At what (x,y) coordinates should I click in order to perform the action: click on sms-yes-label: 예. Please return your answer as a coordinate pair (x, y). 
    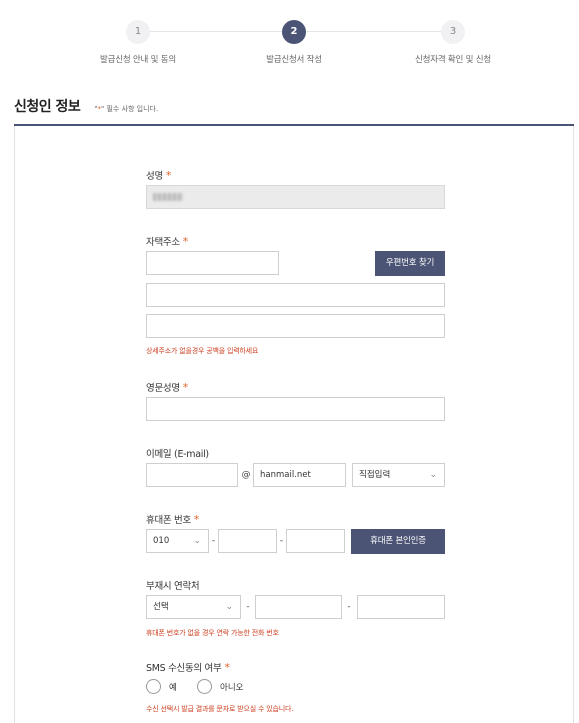
    Looking at the image, I should click on (173, 687).